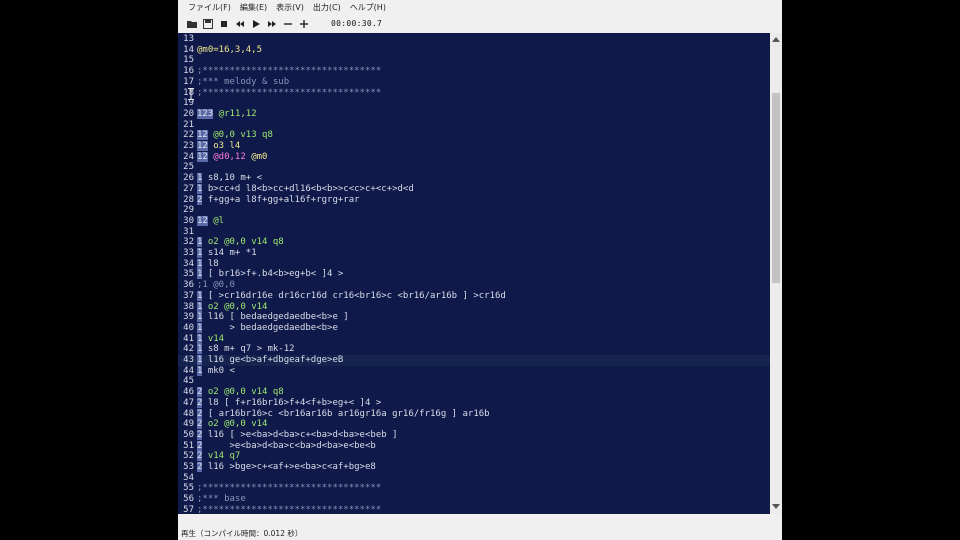 This screenshot has width=960, height=540. I want to click on code-line: 45, so click(474, 381).